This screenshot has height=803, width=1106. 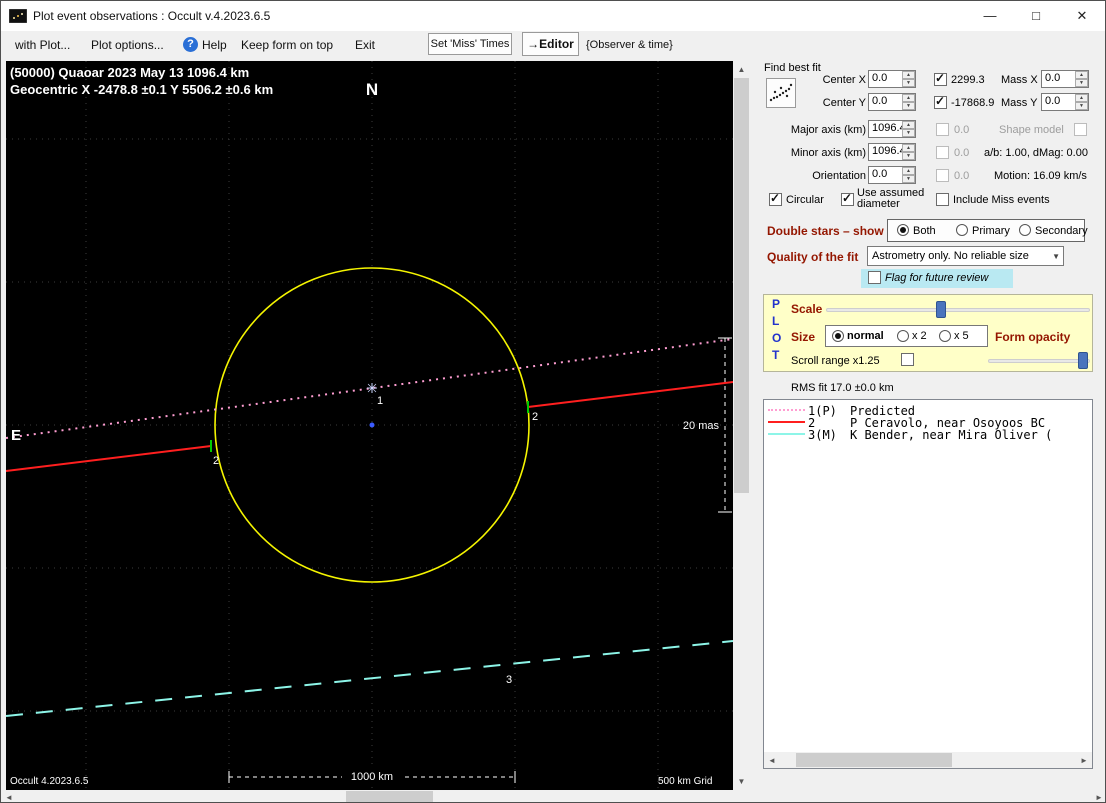 What do you see at coordinates (1065, 102) in the screenshot?
I see `mass-y-spinner: 0.0 ▲ ▼` at bounding box center [1065, 102].